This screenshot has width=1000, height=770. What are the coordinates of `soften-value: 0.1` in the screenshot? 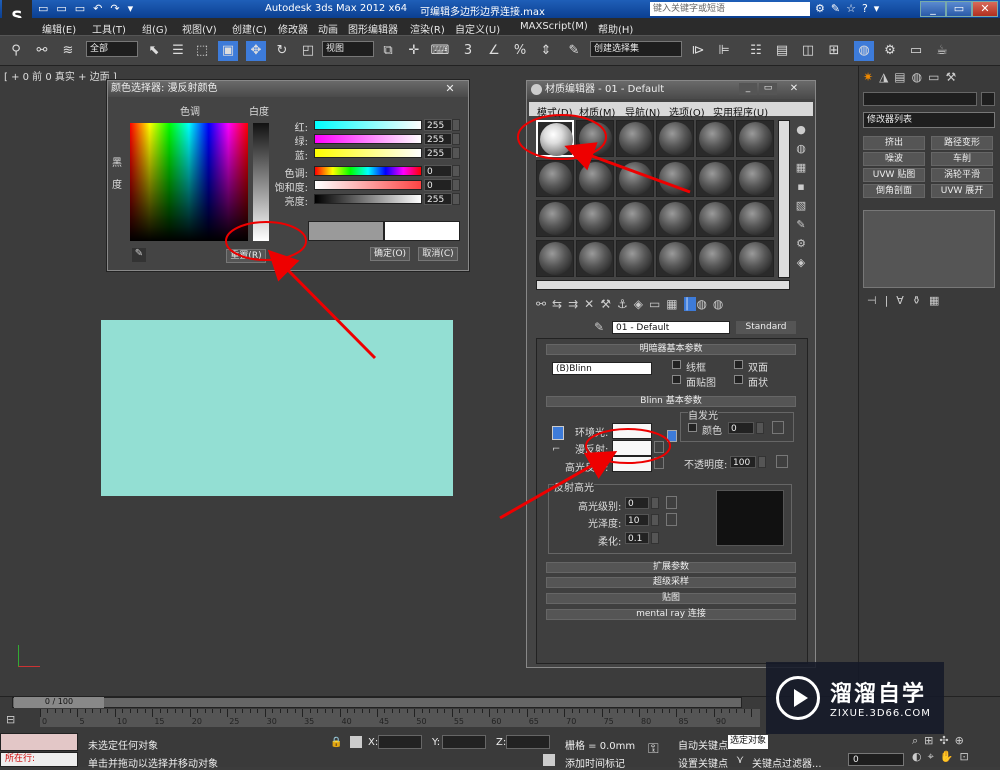 It's located at (637, 538).